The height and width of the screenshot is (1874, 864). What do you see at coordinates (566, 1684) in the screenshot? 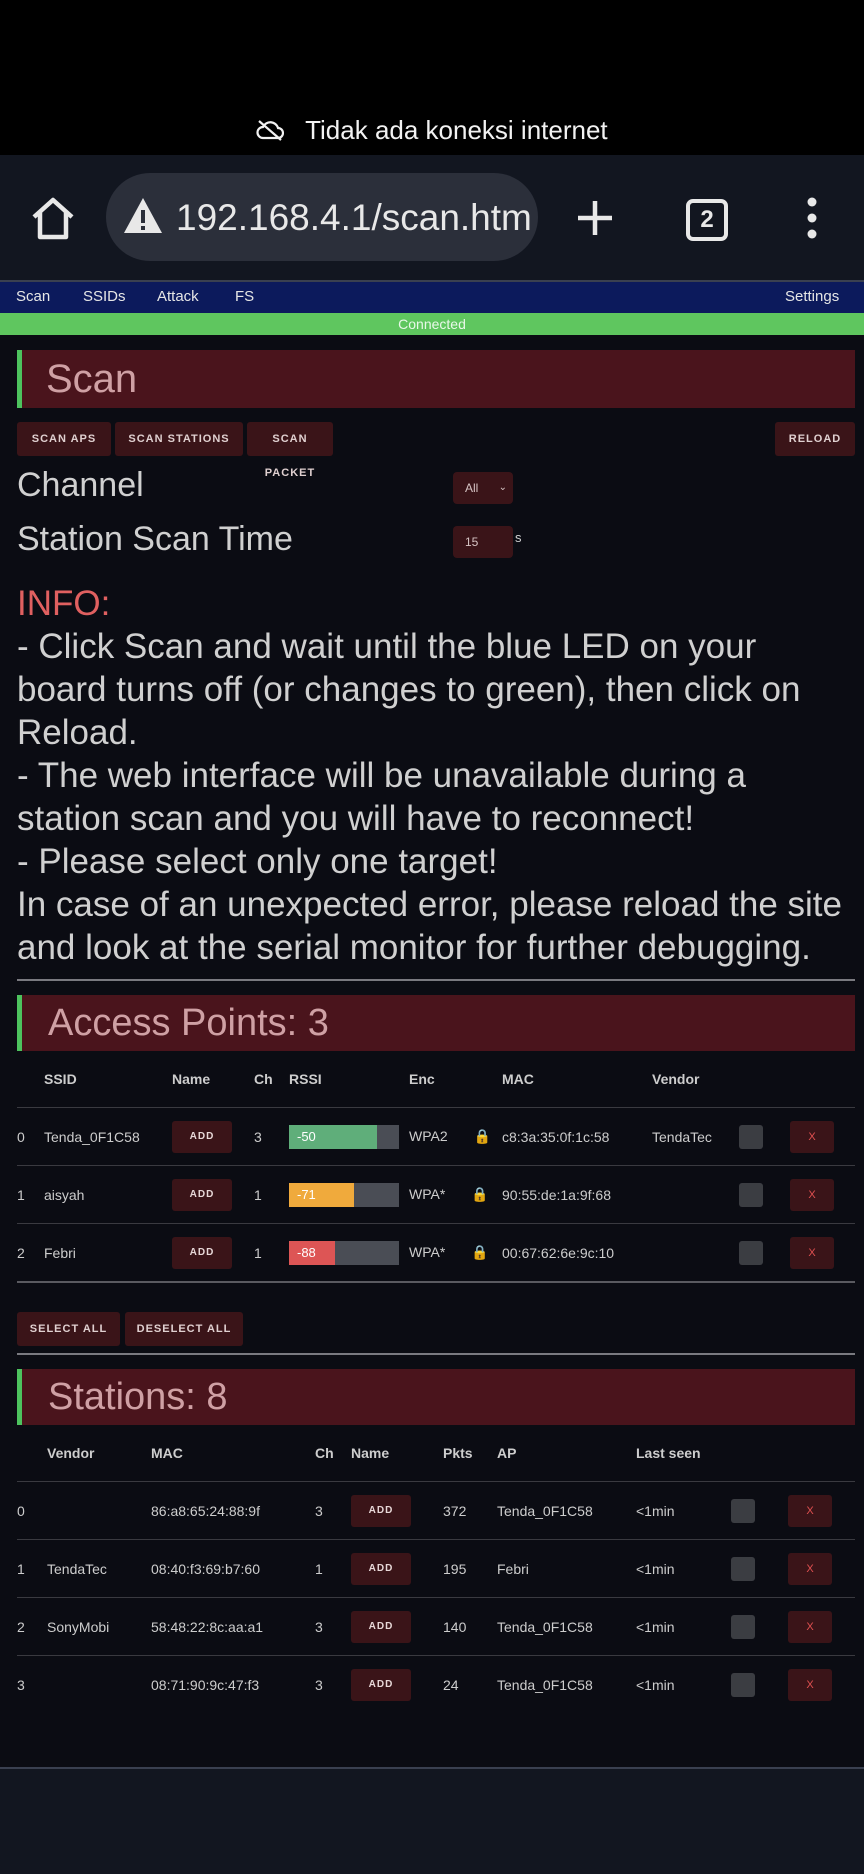
I see `ap-cell: Tenda_0F1C58` at bounding box center [566, 1684].